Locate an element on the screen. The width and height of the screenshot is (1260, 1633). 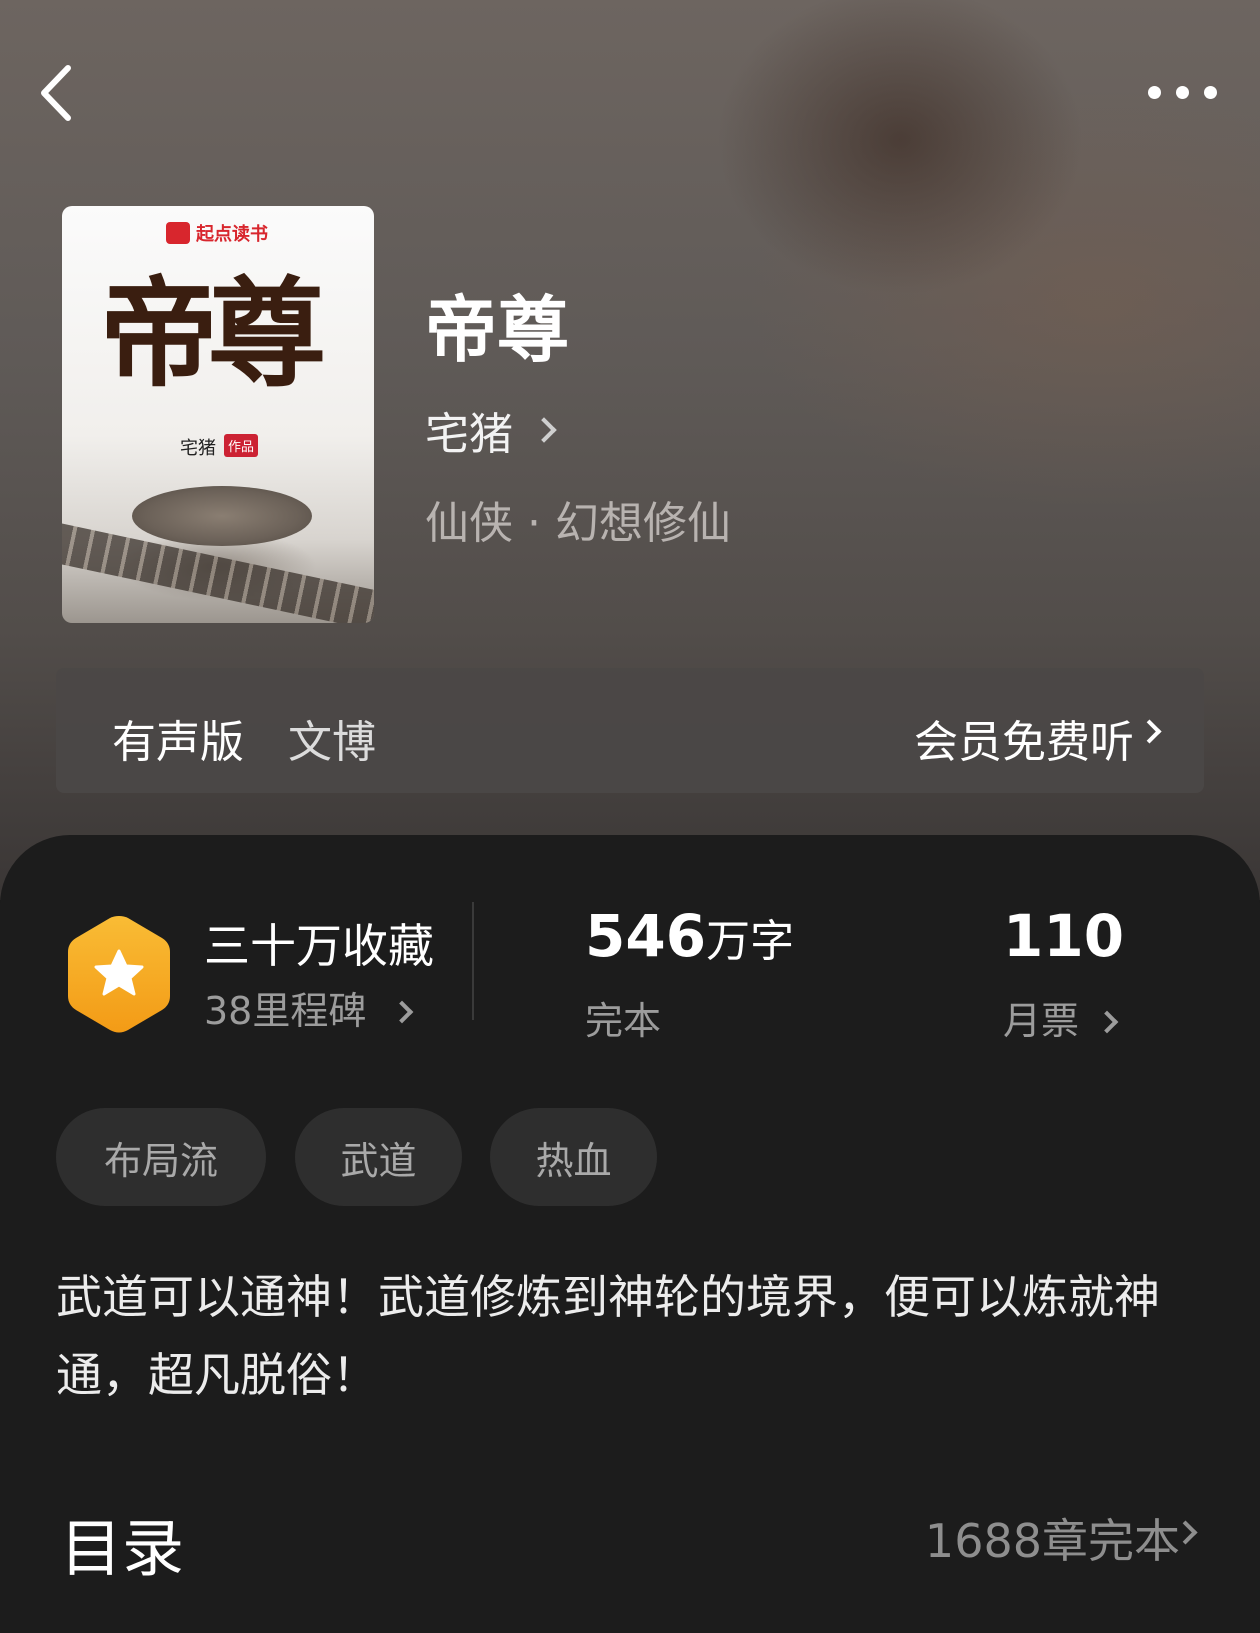
monthly-tickets-label: 月票 is located at coordinates (1041, 1021).